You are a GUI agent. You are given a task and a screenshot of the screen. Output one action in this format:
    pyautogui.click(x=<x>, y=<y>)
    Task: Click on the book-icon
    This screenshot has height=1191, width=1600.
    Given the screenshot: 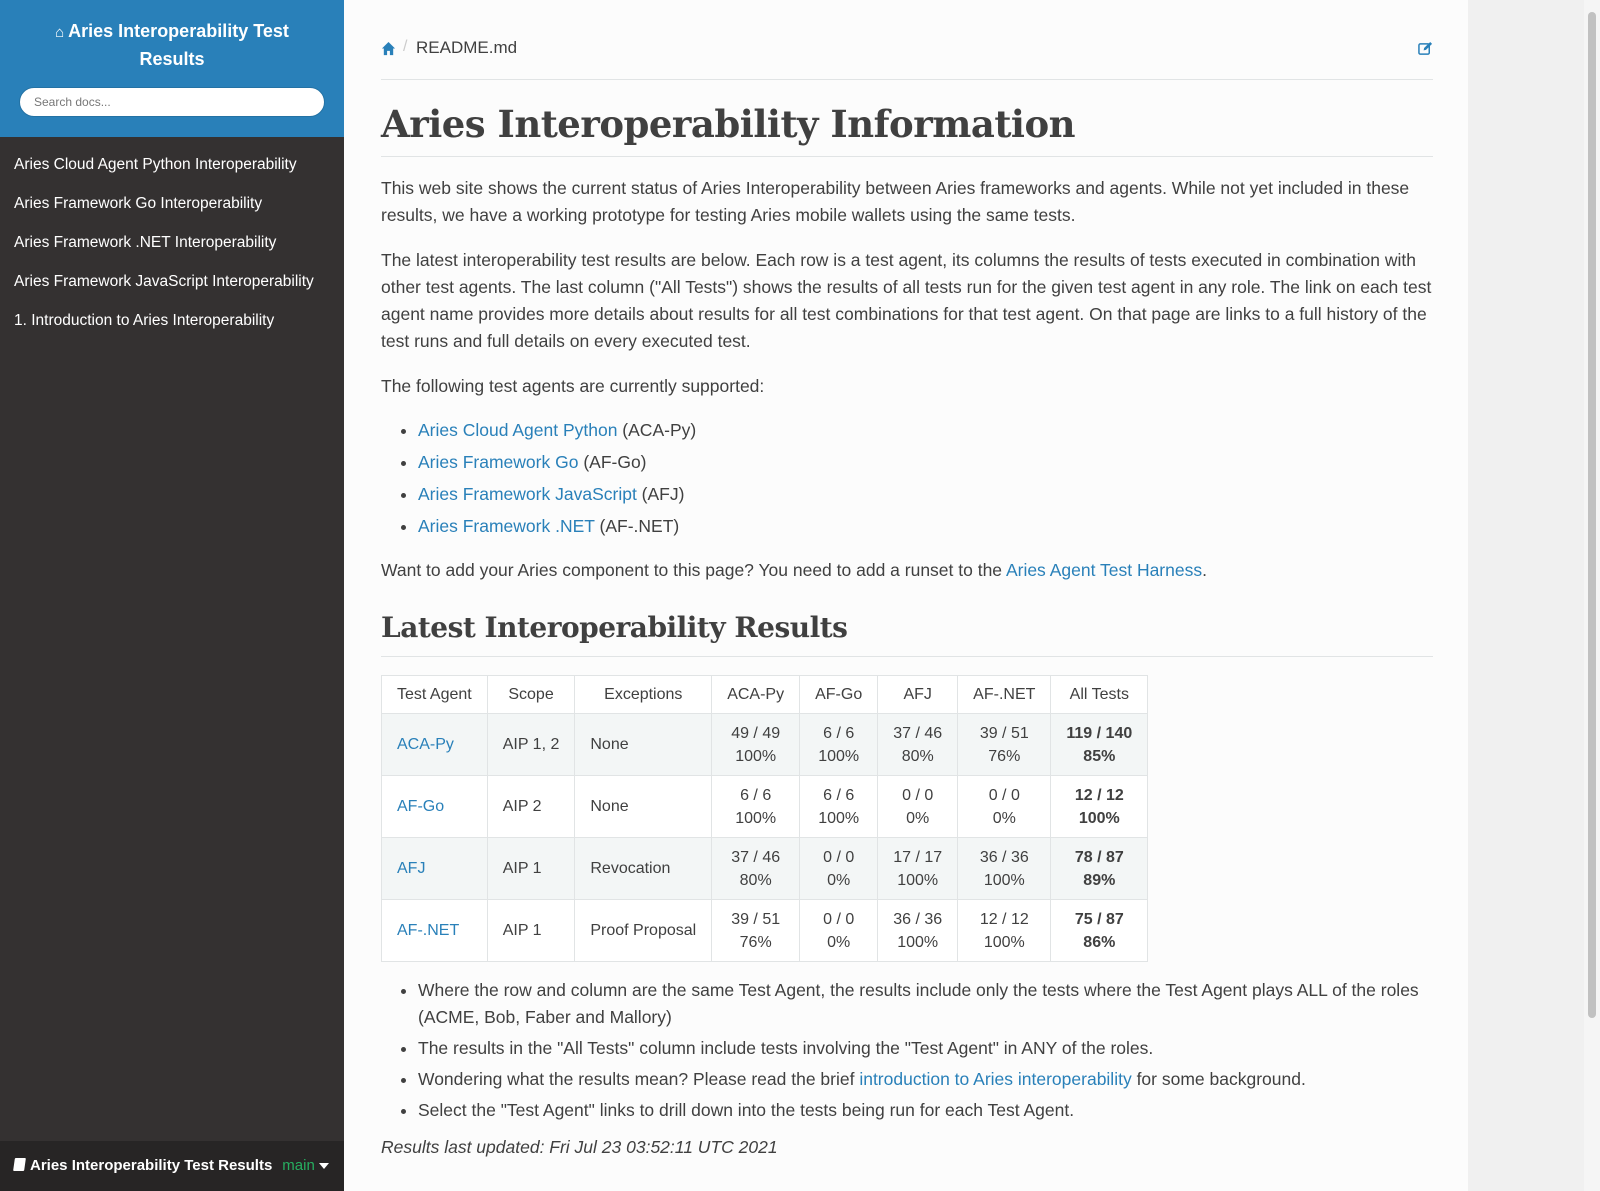 What is the action you would take?
    pyautogui.click(x=19, y=1164)
    